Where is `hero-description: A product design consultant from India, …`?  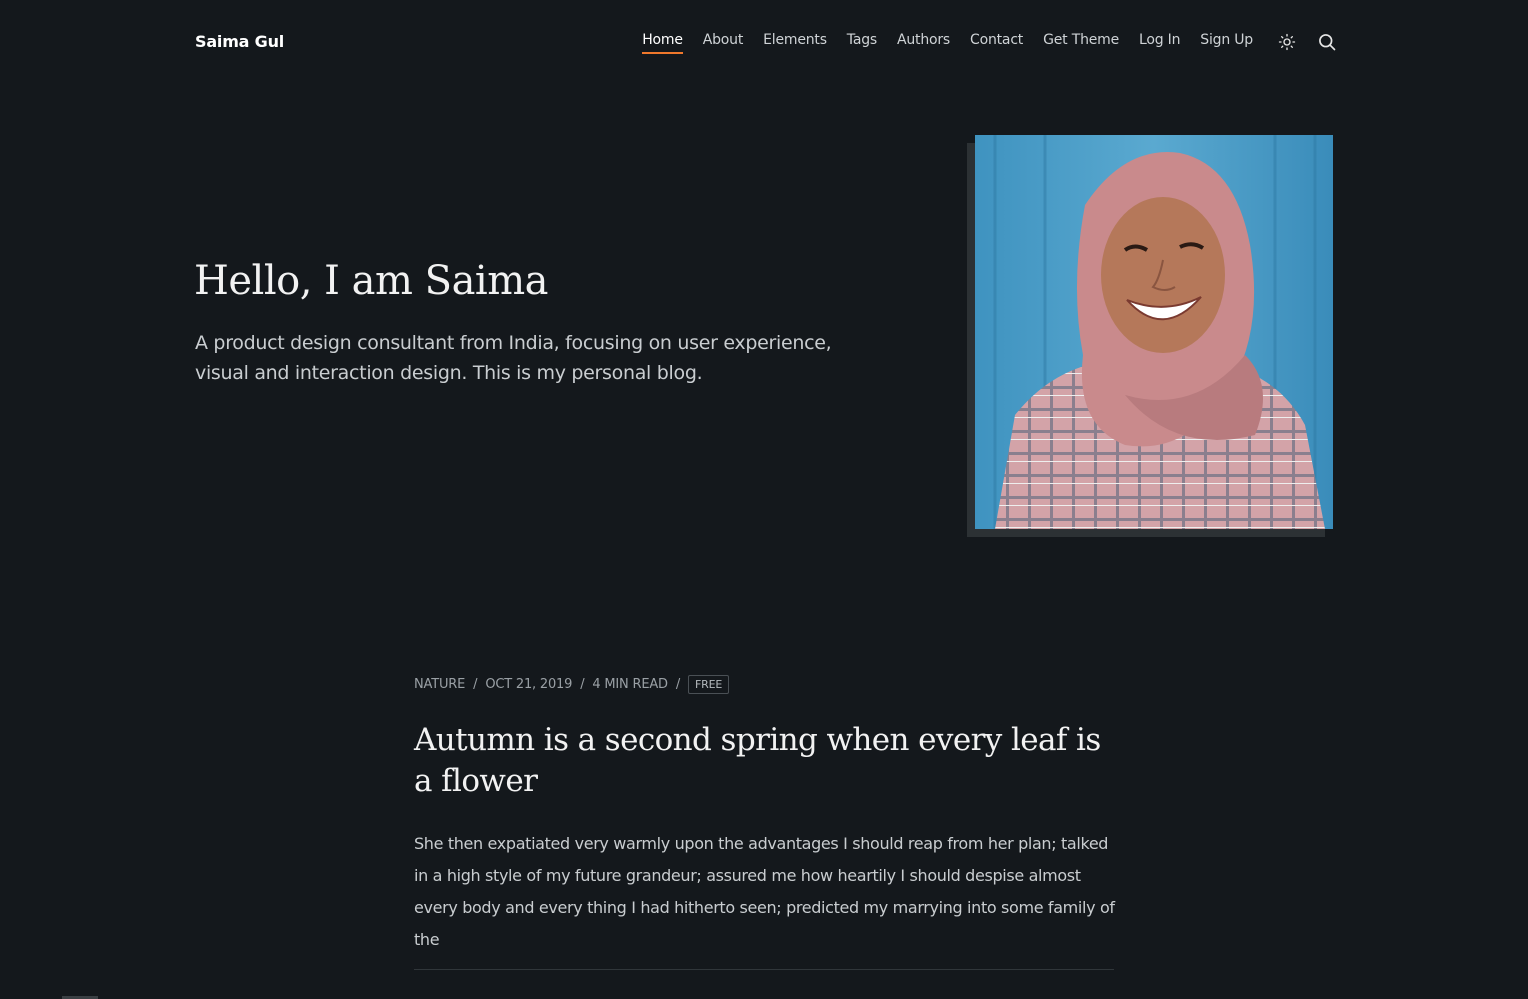
hero-description: A product design consultant from India, … is located at coordinates (513, 358).